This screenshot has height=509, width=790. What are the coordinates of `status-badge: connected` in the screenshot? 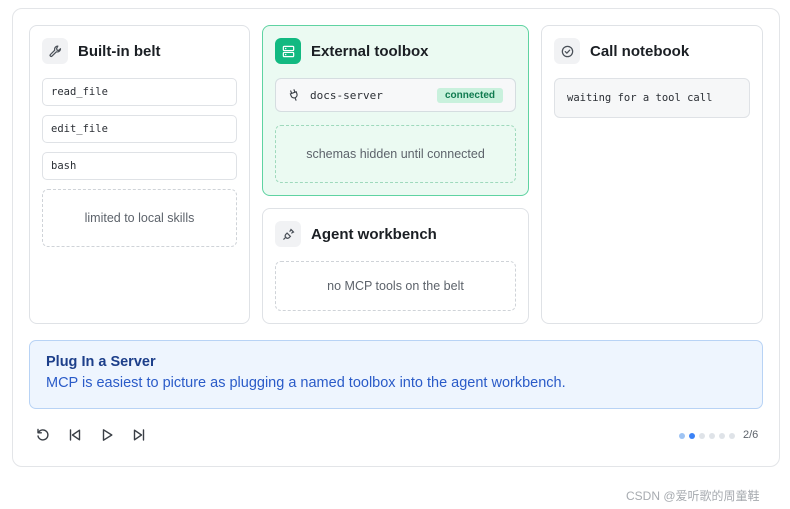 It's located at (469, 95).